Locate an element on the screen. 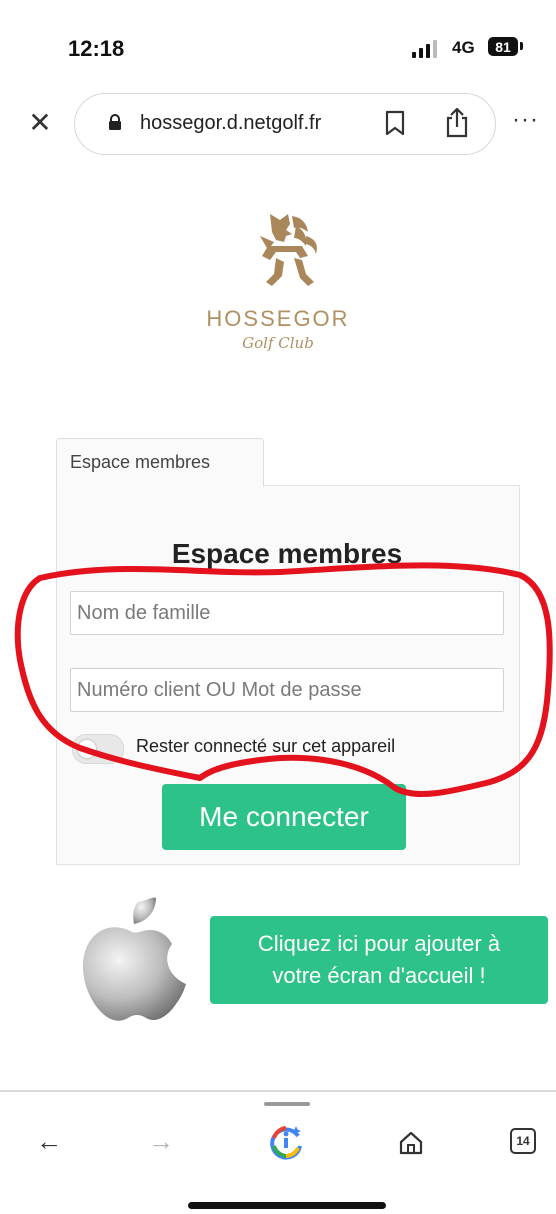 The width and height of the screenshot is (556, 1214). network-type: 4G is located at coordinates (463, 47).